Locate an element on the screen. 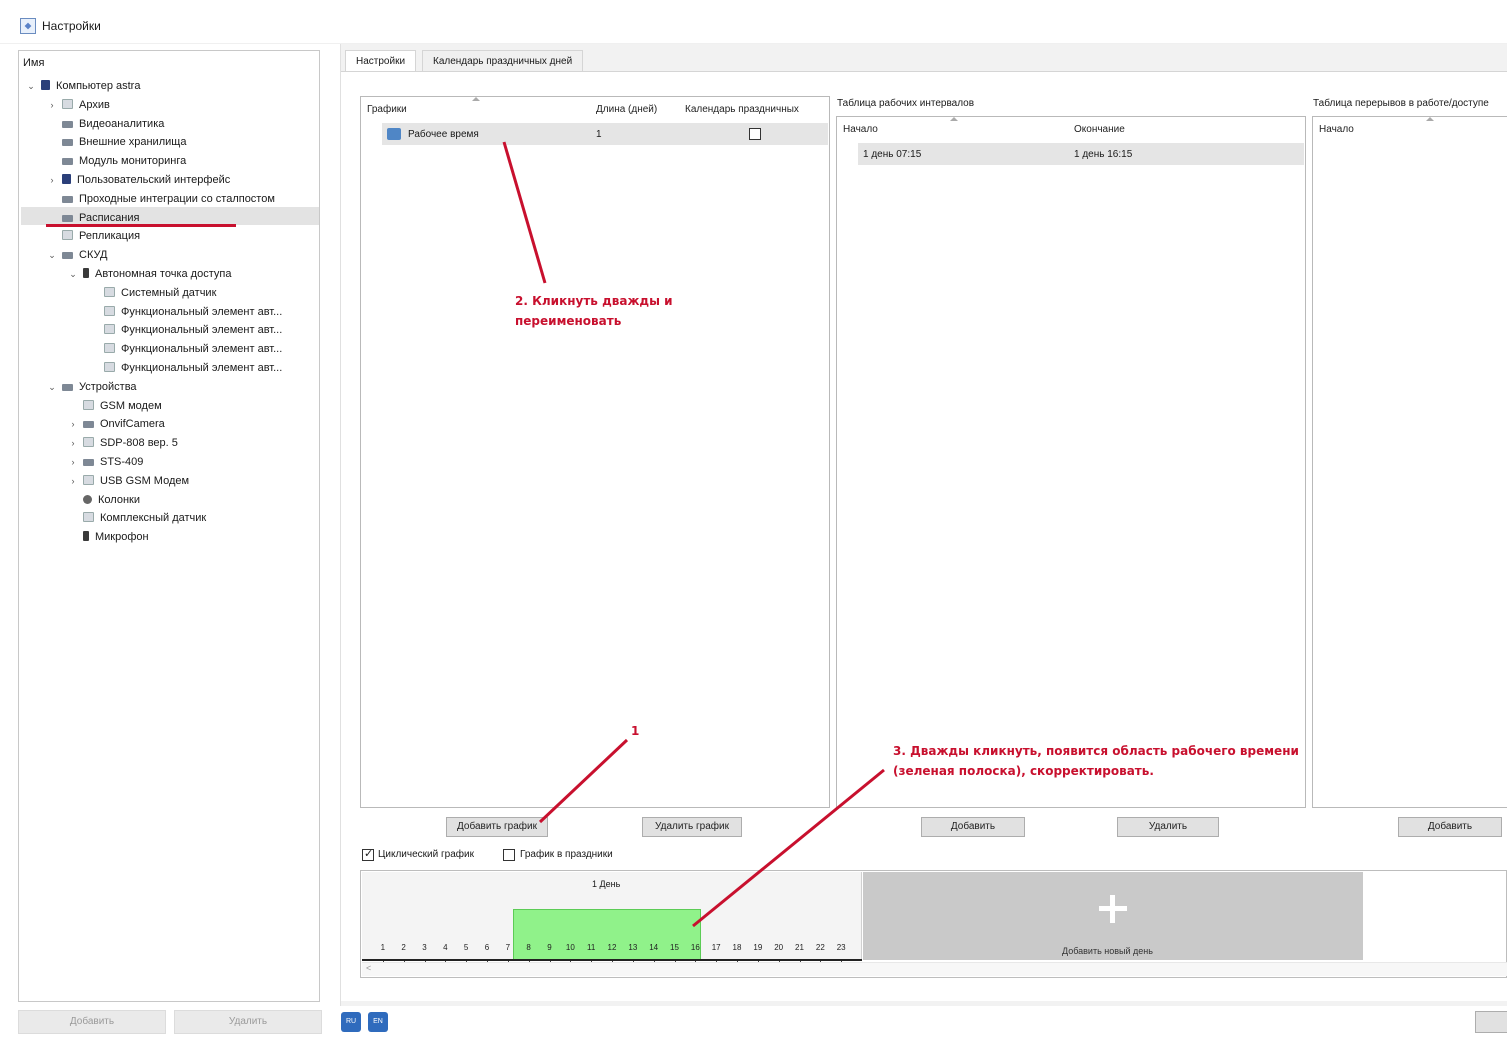 The width and height of the screenshot is (1507, 1038). tree-item: › USB GSM Модем is located at coordinates (128, 481).